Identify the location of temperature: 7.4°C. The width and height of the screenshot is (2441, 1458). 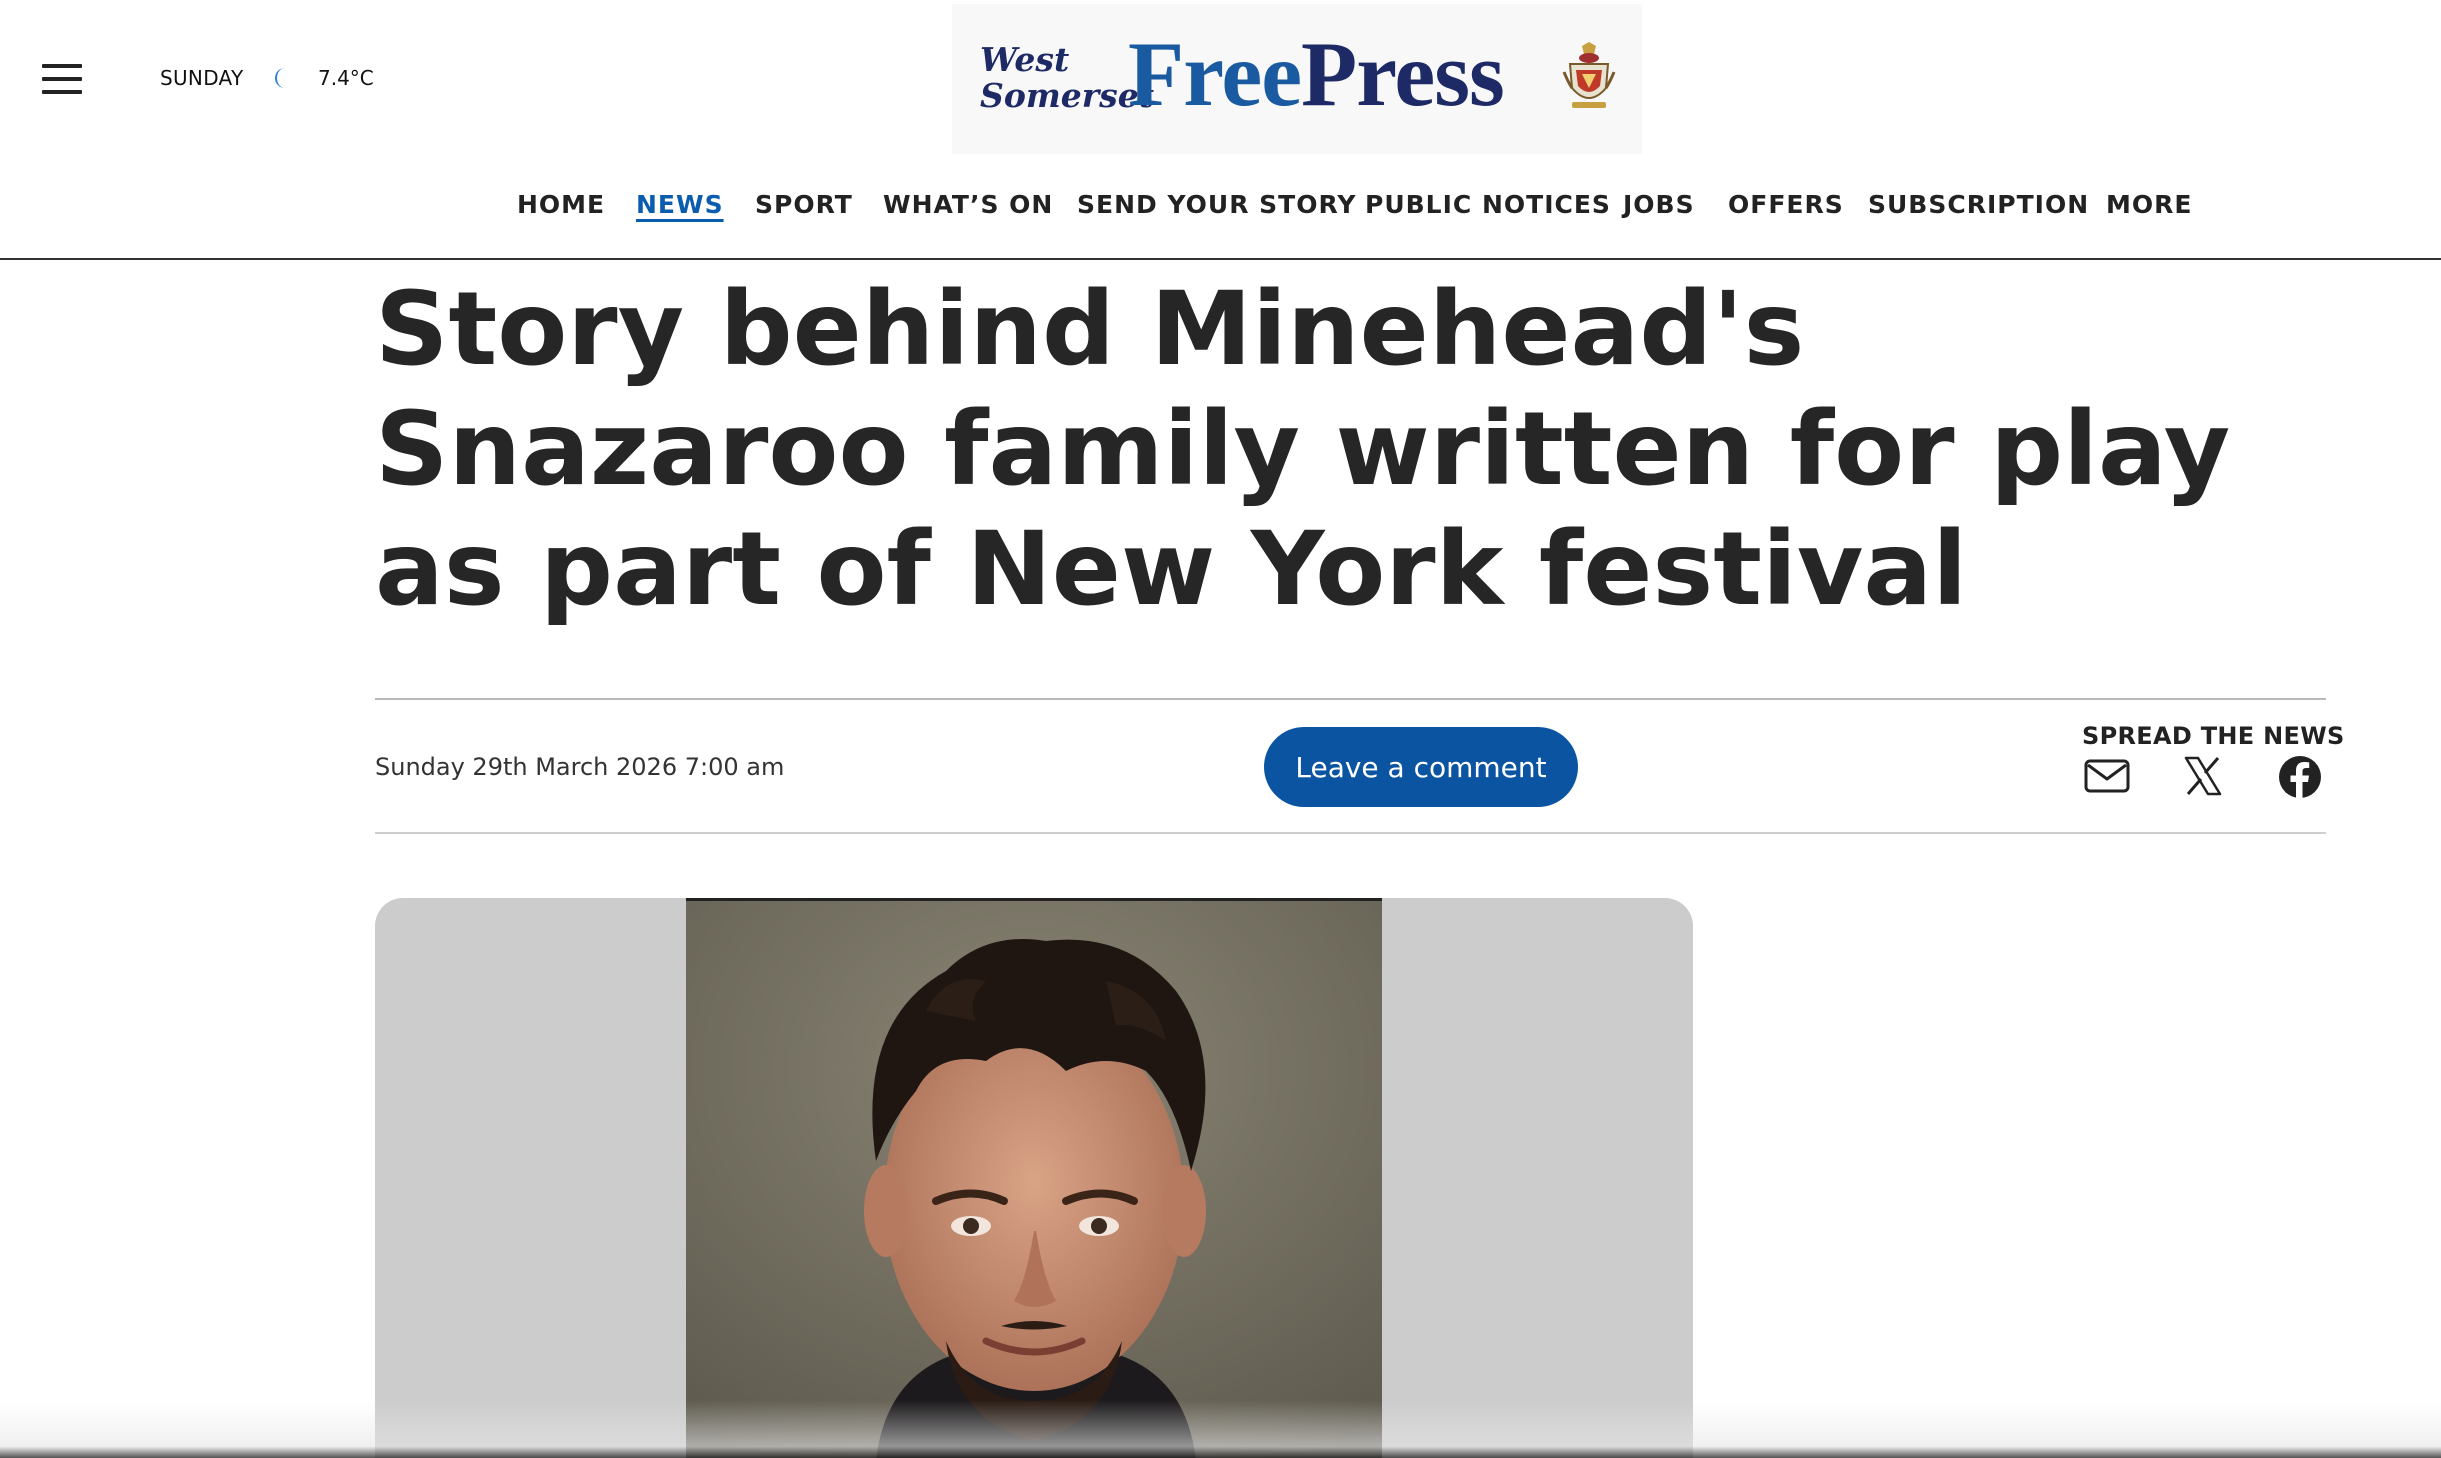
(346, 78).